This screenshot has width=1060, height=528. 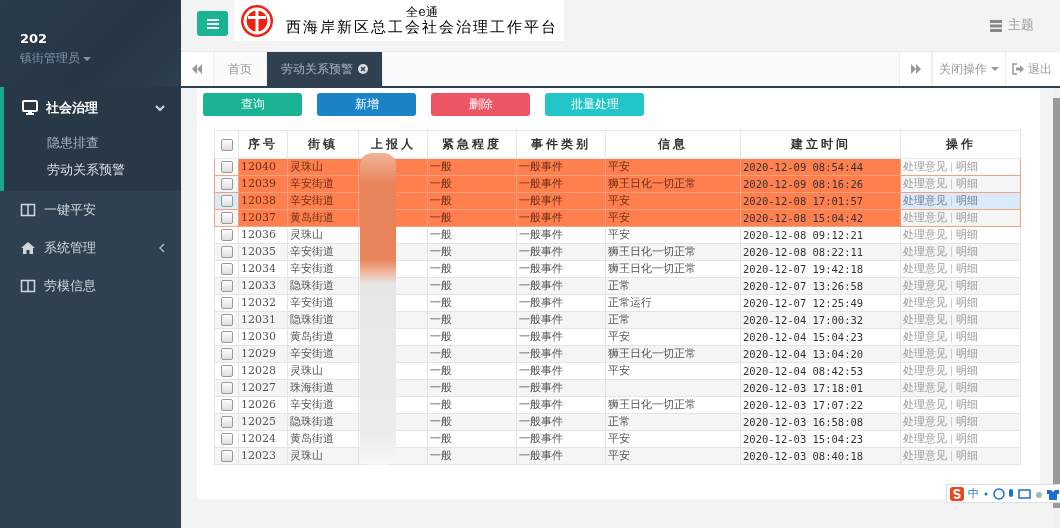 What do you see at coordinates (652, 251) in the screenshot?
I see `table-cell: 狮王日化一切正常` at bounding box center [652, 251].